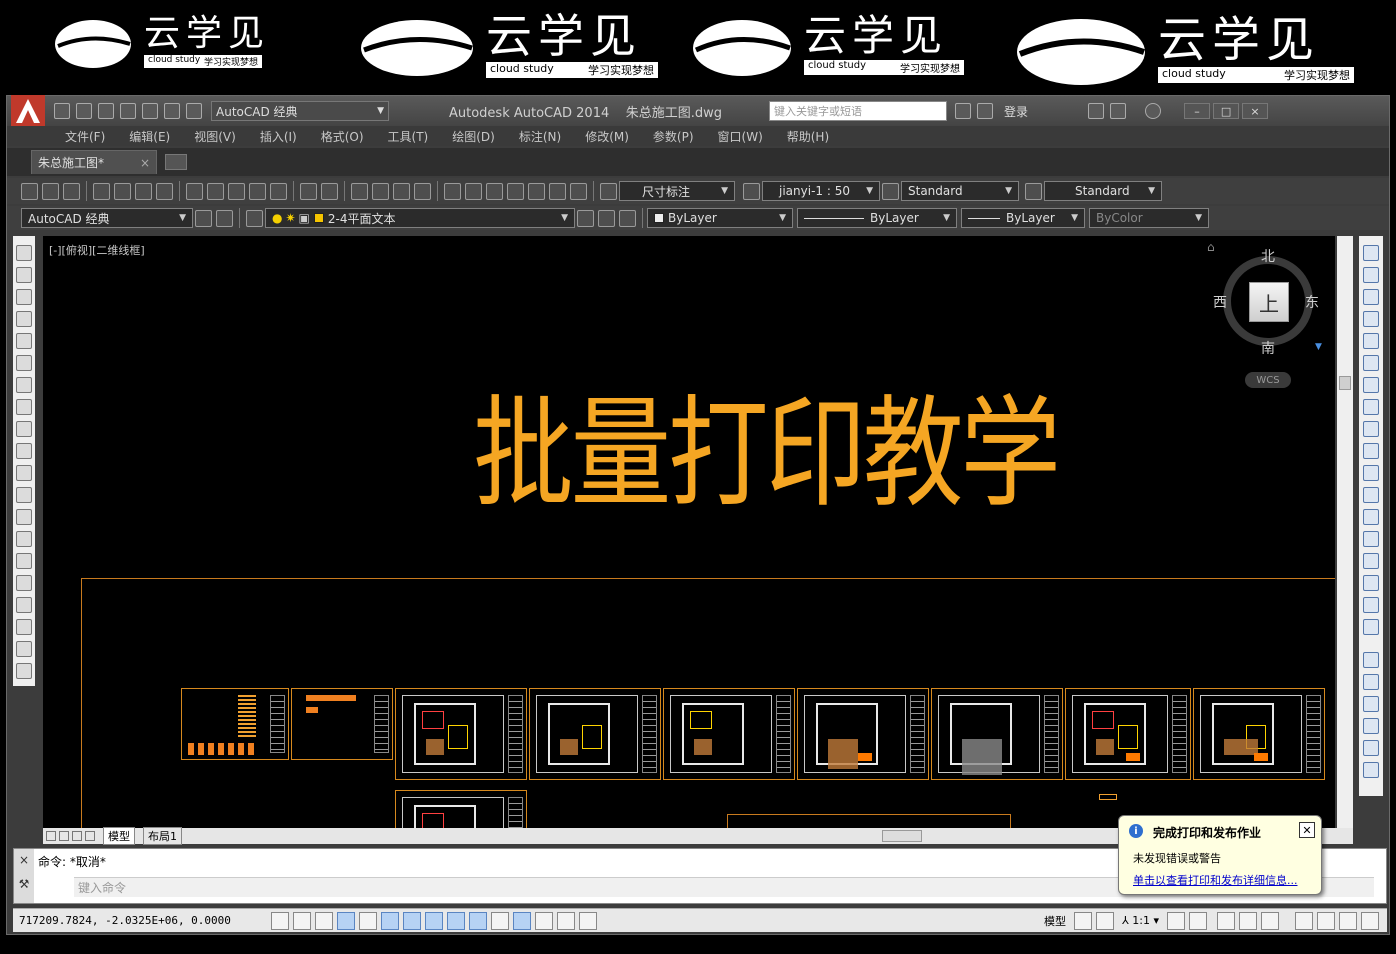 The image size is (1396, 954). What do you see at coordinates (1197, 111) in the screenshot?
I see `minimize-button: –` at bounding box center [1197, 111].